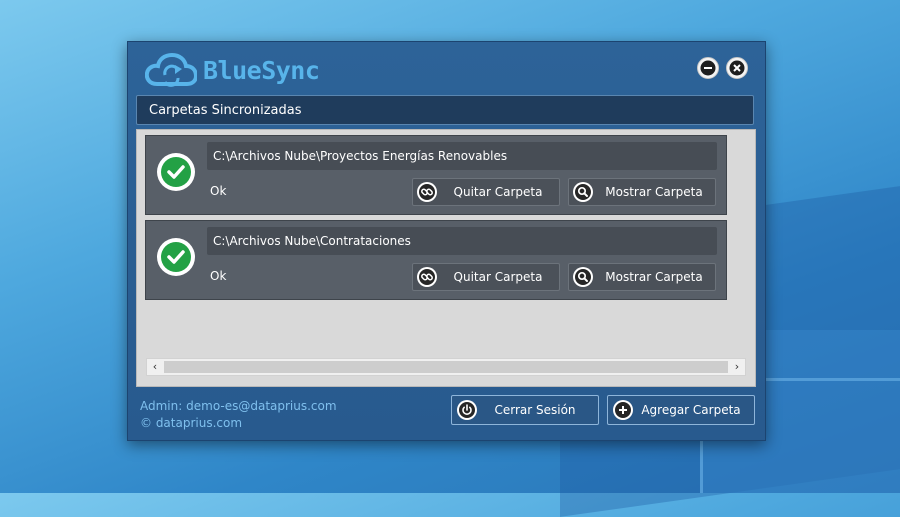  Describe the element at coordinates (191, 423) in the screenshot. I see `copyright: © dataprius.com` at that location.